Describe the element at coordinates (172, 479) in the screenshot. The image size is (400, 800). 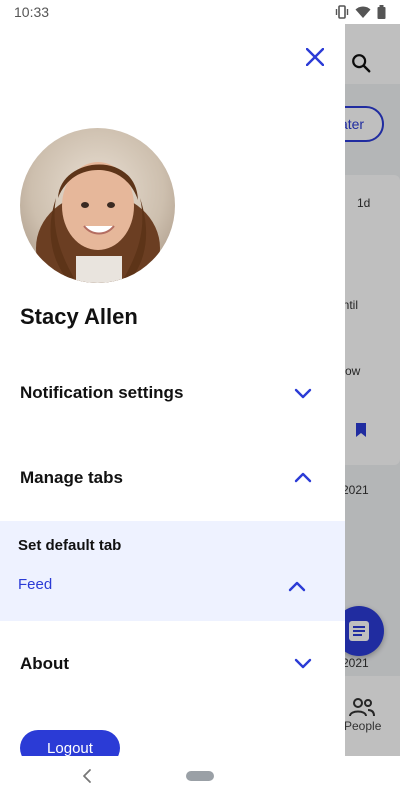
I see `manage-tabs-row: Manage tabs` at that location.